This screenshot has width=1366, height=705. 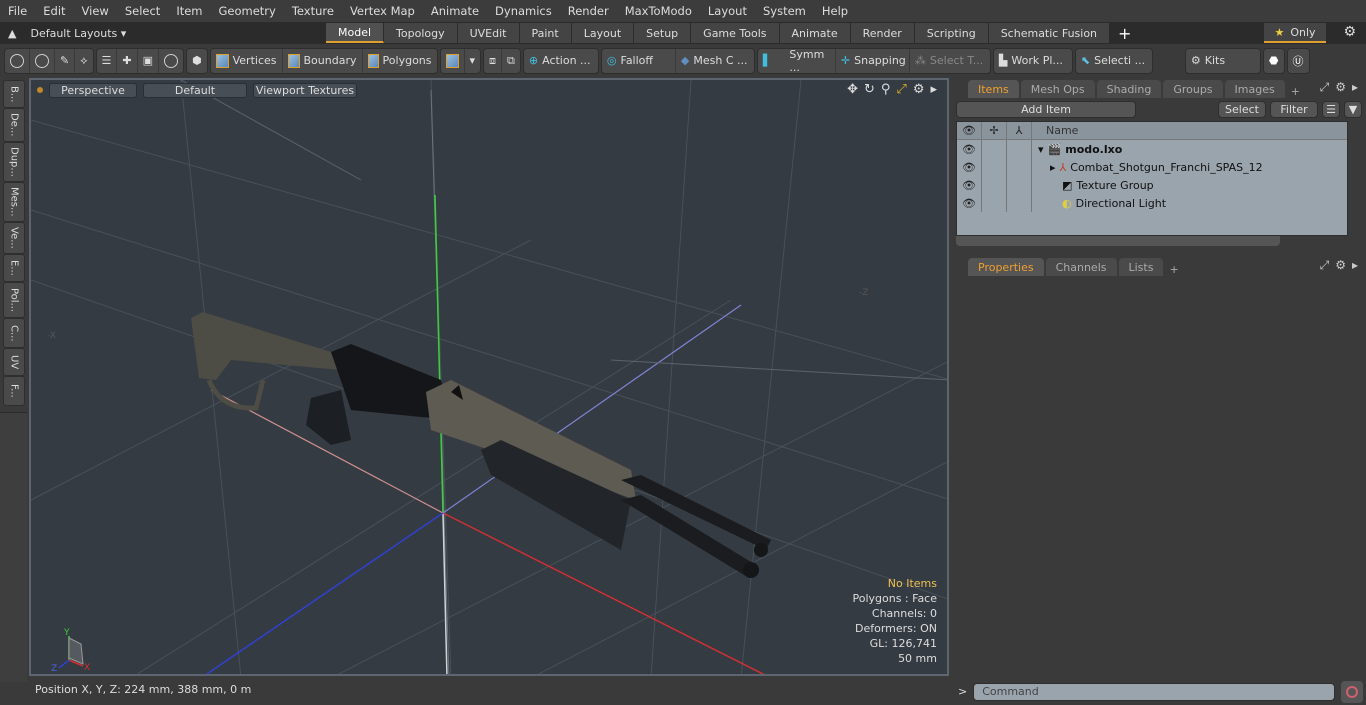 I want to click on viewport-gear-icon: ⚙, so click(x=919, y=89).